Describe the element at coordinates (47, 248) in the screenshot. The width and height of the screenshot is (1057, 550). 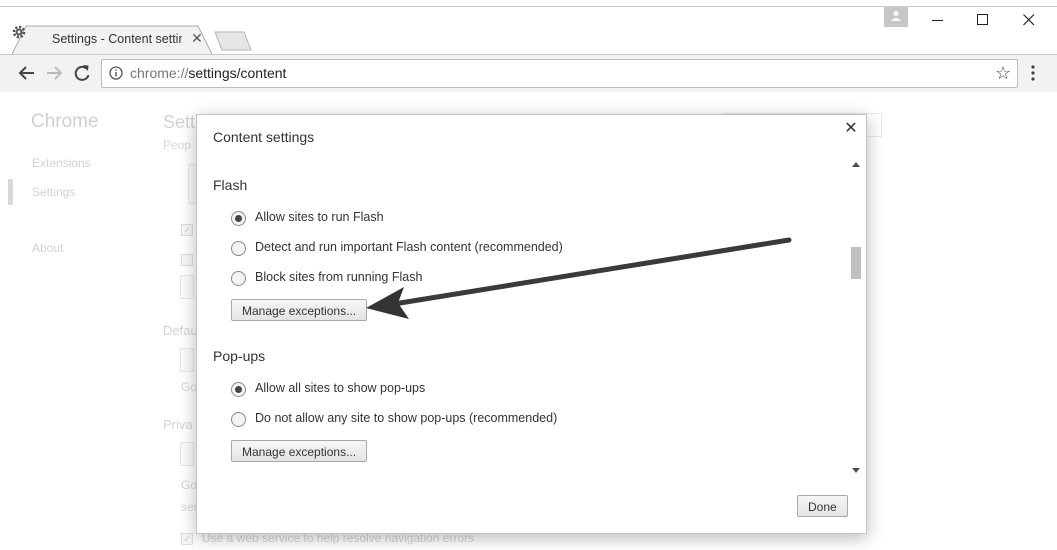
I see `sidebar-item-about: About` at that location.